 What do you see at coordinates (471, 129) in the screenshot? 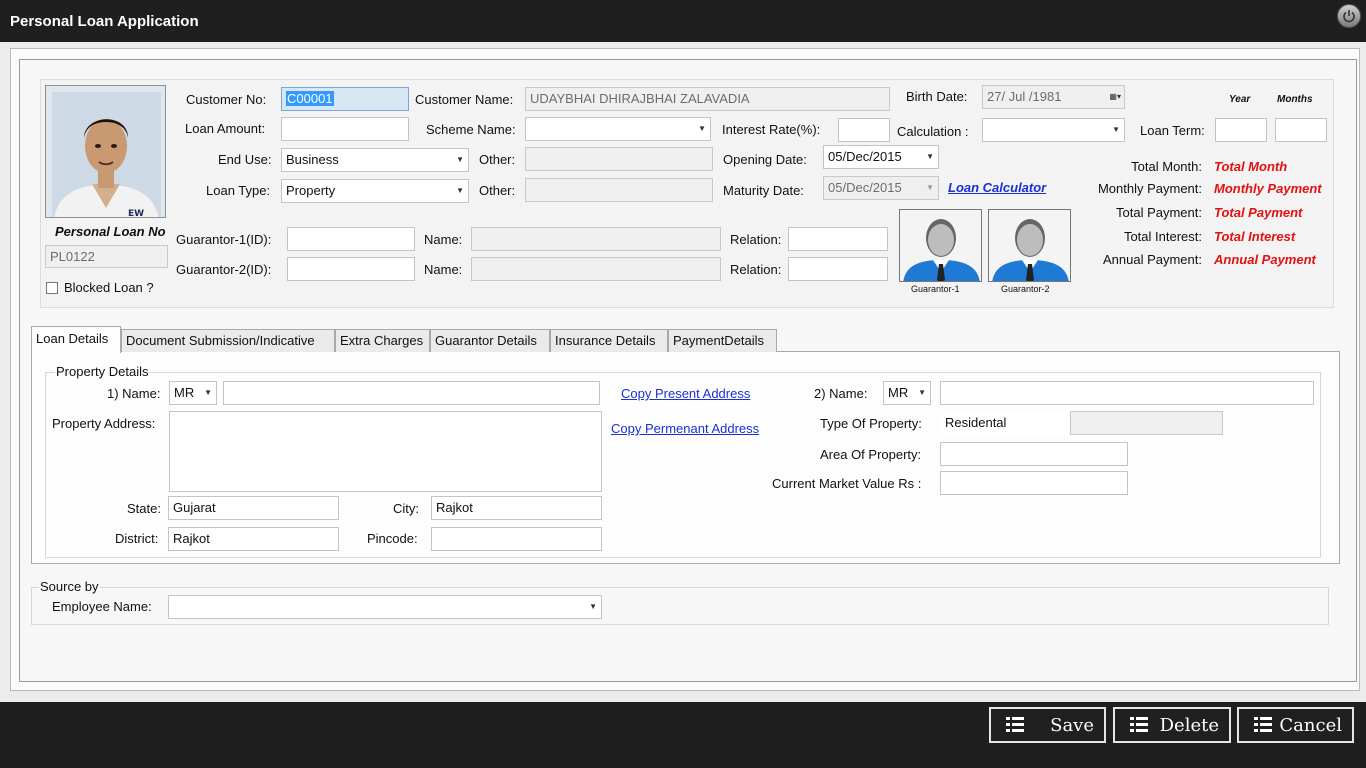
I see `scheme-name-label: Scheme Name:` at bounding box center [471, 129].